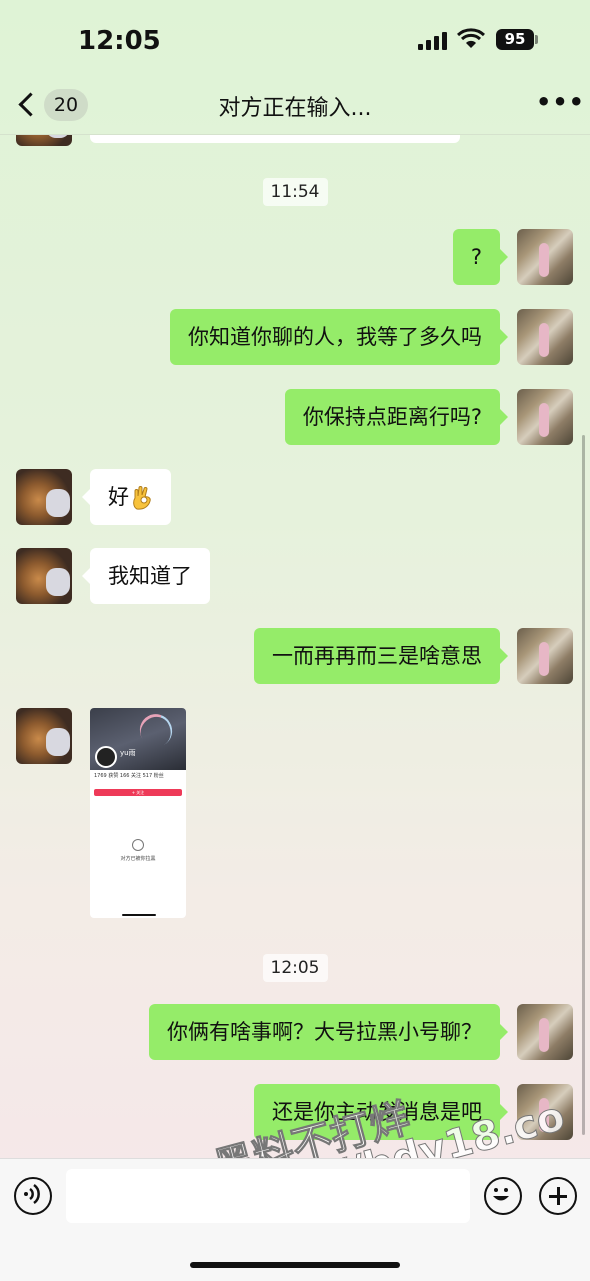 The height and width of the screenshot is (1281, 590). What do you see at coordinates (268, 1196) in the screenshot?
I see `message-input` at bounding box center [268, 1196].